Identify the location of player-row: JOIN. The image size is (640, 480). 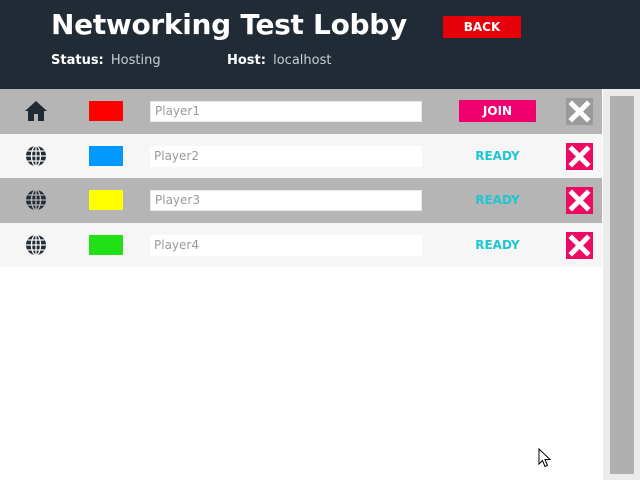
(301, 111).